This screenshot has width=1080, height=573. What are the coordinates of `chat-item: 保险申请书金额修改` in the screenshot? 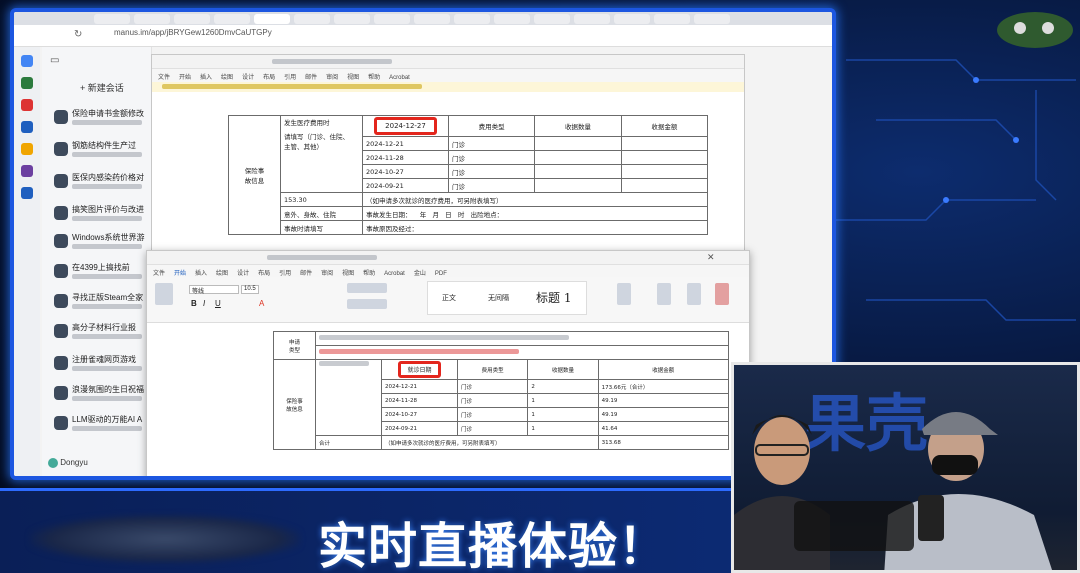 It's located at (102, 121).